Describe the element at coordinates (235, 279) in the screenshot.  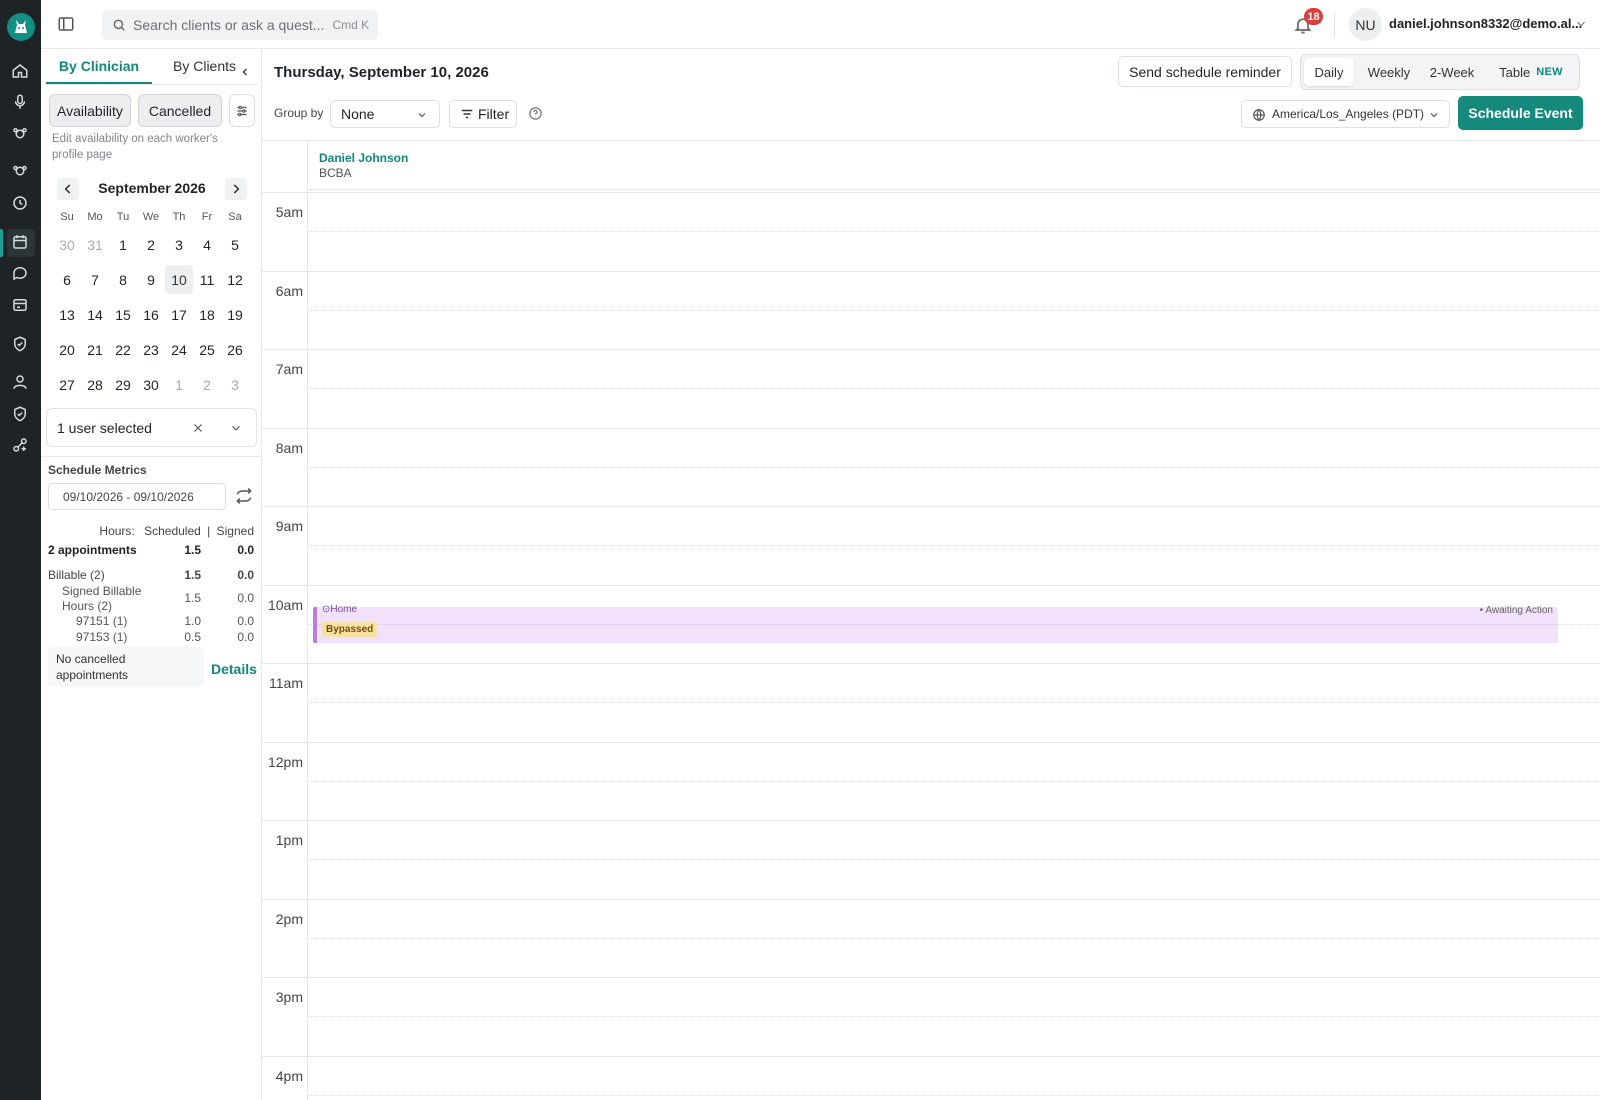
I see `calendar-day: 12` at that location.